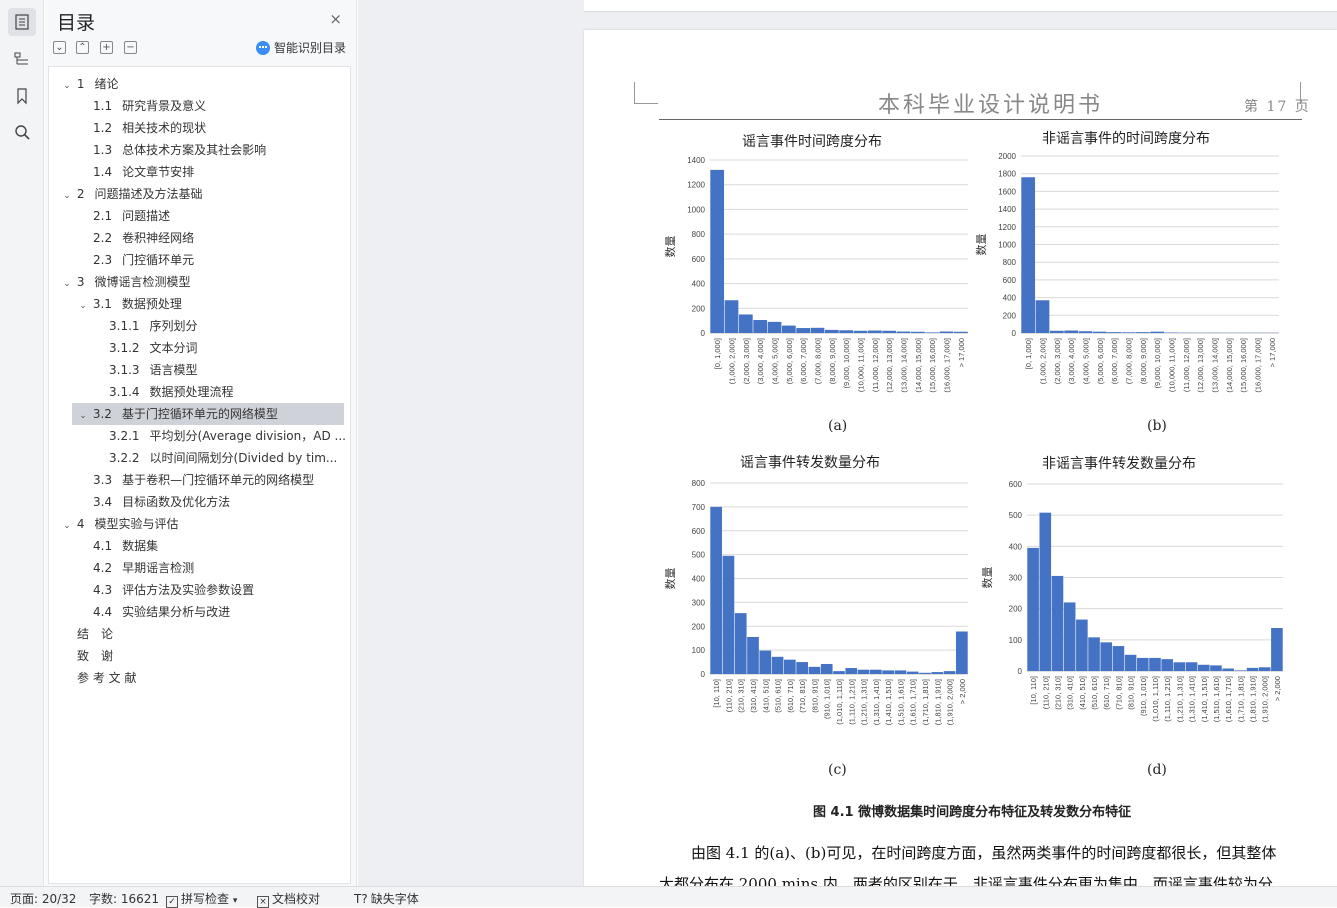  What do you see at coordinates (171, 392) in the screenshot?
I see `toc-item: 3.1.4数据预处理流程` at bounding box center [171, 392].